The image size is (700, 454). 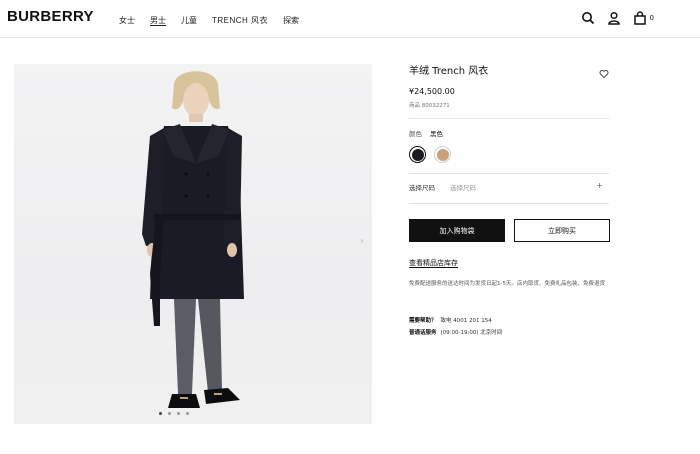 I want to click on header-icons: 0, so click(x=611, y=18).